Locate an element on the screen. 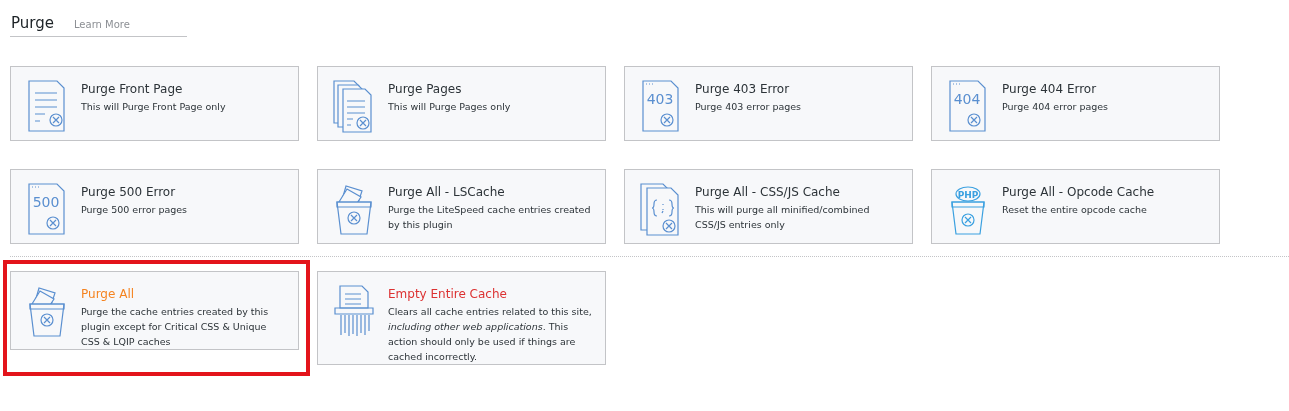  purge-card: 404 Purge 404 Error Purge 404 error pages is located at coordinates (1075, 103).